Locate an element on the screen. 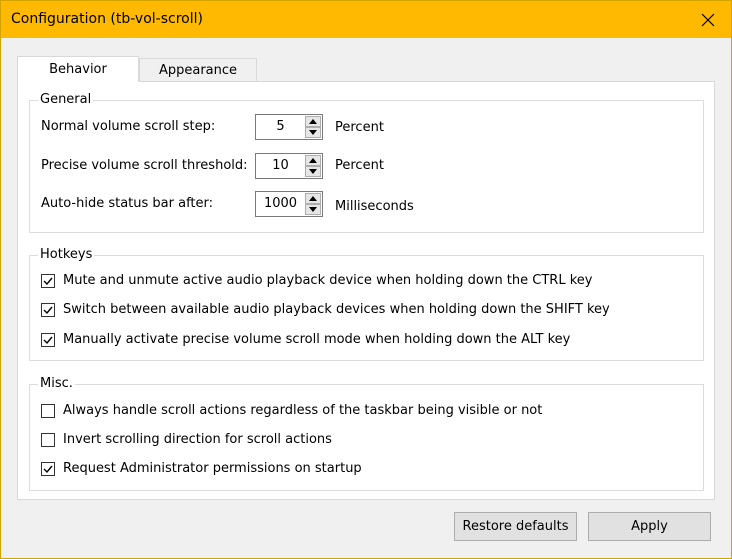 The image size is (732, 559). precise-threshold-value: 10 is located at coordinates (280, 166).